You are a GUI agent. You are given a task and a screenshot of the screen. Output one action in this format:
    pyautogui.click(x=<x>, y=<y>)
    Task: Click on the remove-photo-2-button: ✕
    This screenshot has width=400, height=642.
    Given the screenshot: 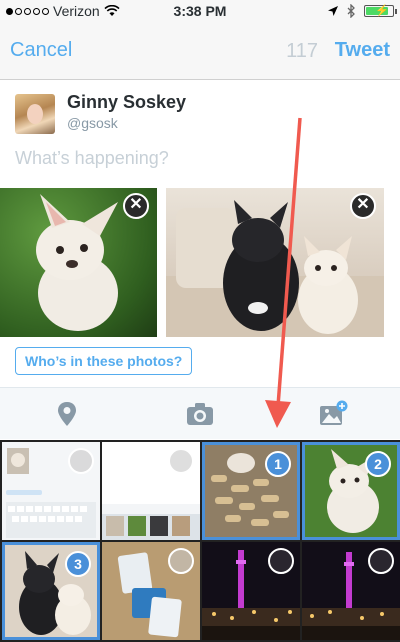 What is the action you would take?
    pyautogui.click(x=363, y=206)
    